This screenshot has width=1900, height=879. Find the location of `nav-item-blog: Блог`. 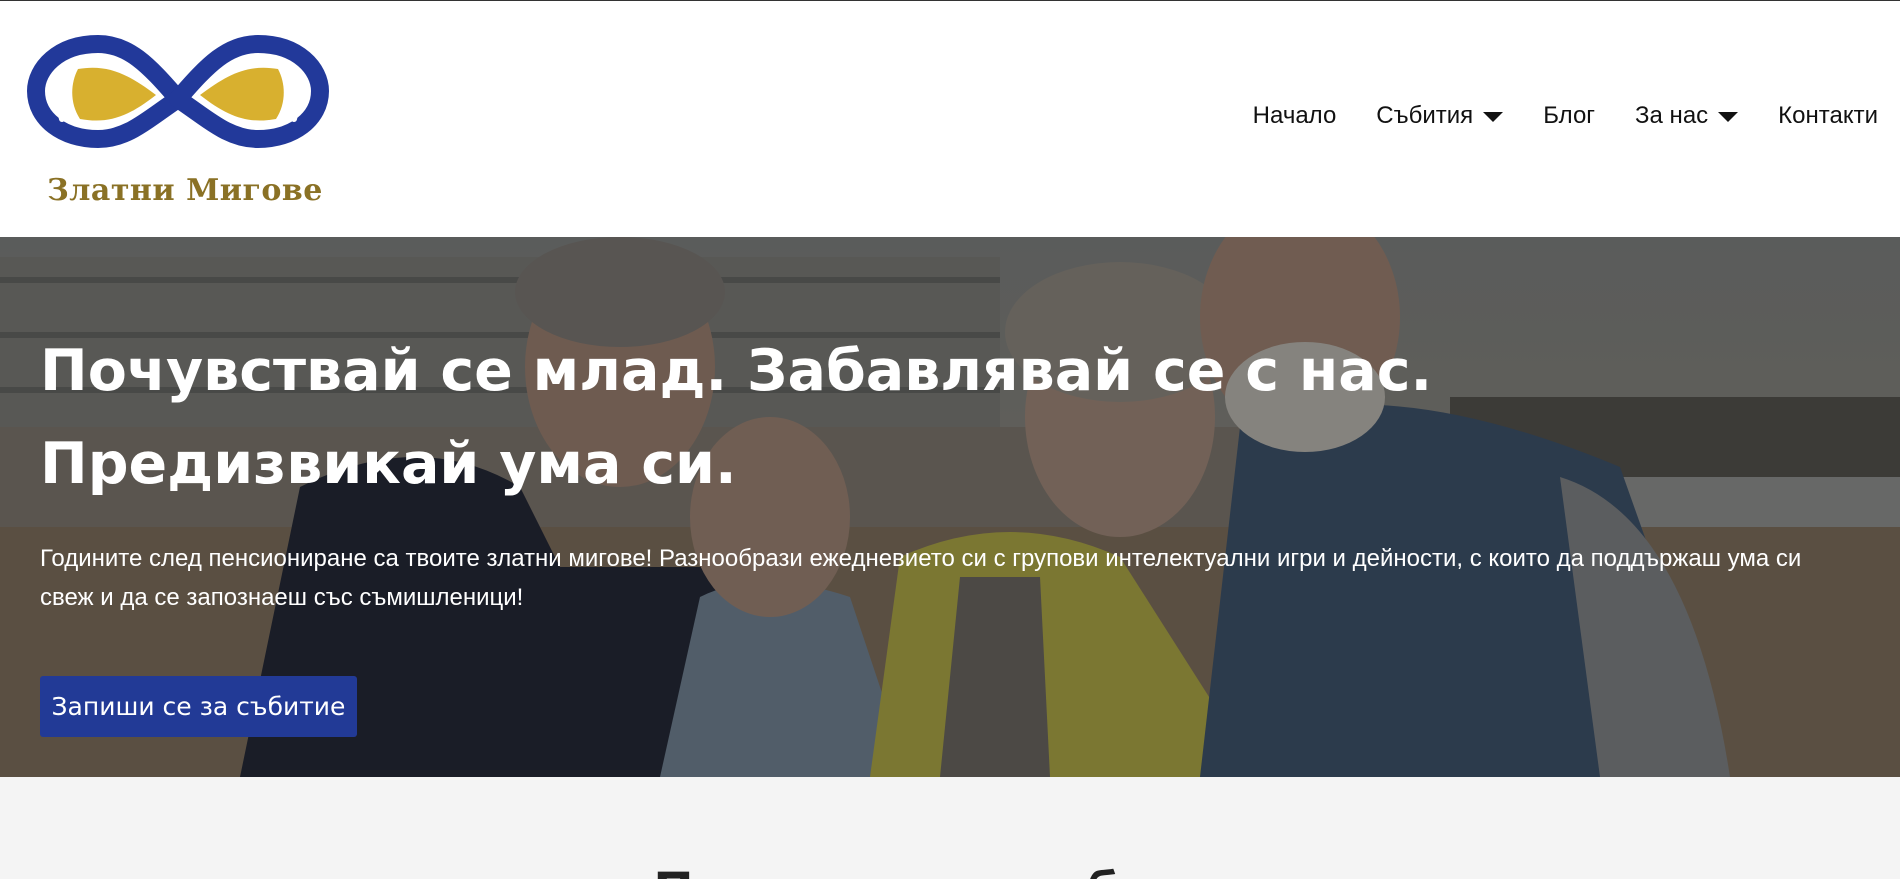

nav-item-blog: Блог is located at coordinates (1569, 116).